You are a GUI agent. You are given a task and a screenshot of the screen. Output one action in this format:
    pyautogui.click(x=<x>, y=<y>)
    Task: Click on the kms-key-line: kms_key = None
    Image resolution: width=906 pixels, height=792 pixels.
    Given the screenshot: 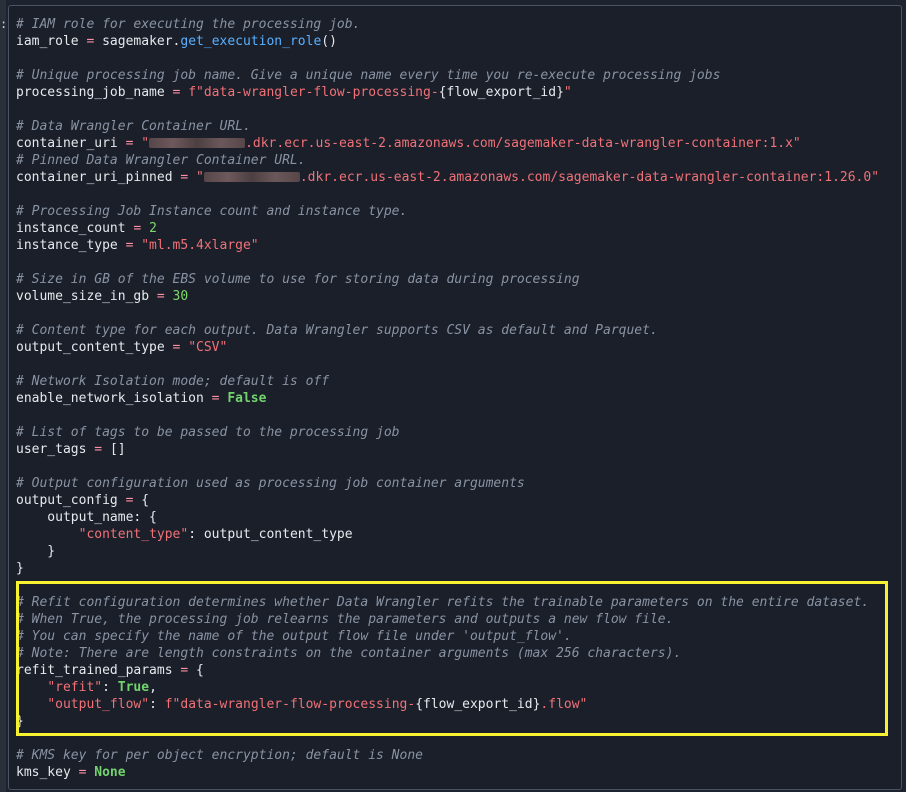 What is the action you would take?
    pyautogui.click(x=71, y=772)
    